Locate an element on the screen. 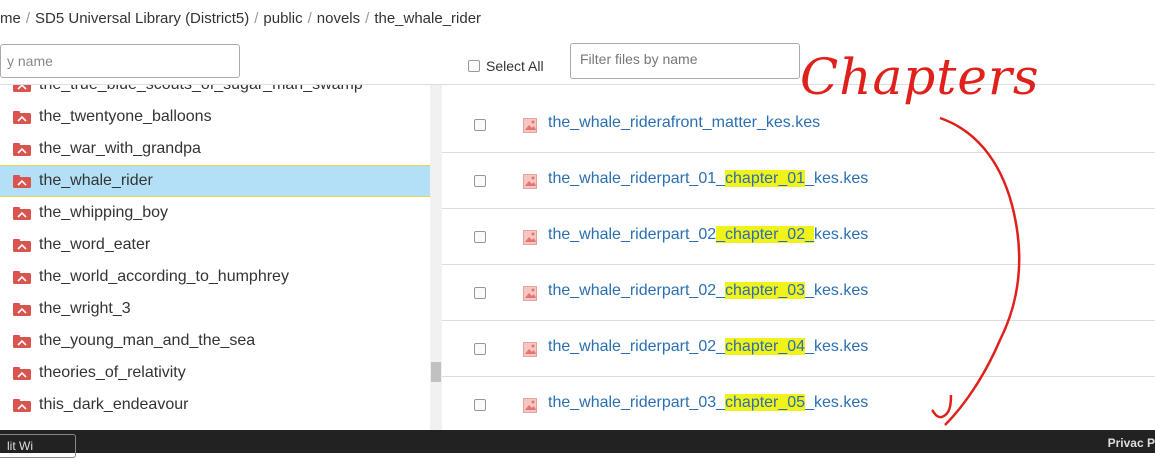  select-all-control: Select All is located at coordinates (506, 66).